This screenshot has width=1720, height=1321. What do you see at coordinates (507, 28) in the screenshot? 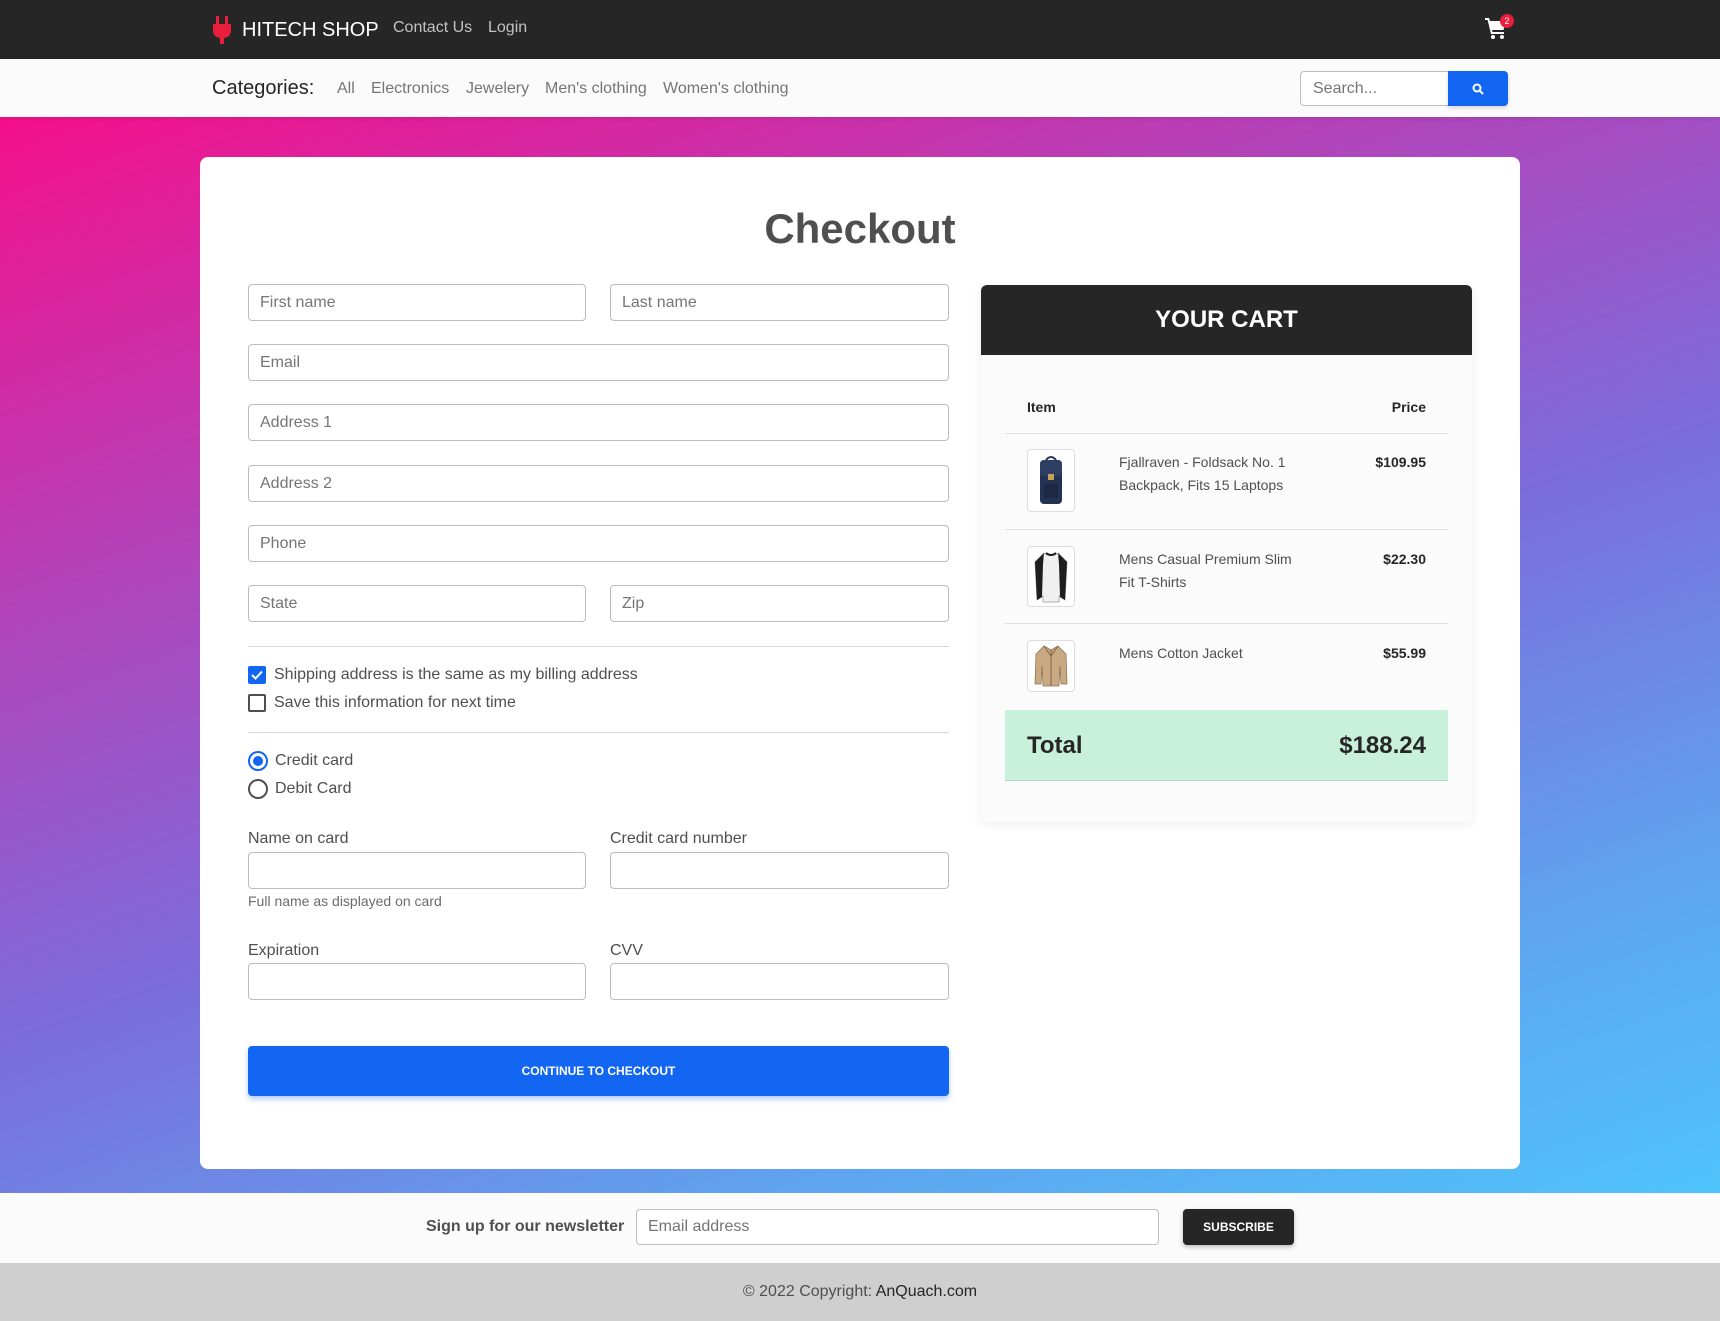
I see `nav-link-login: Login` at bounding box center [507, 28].